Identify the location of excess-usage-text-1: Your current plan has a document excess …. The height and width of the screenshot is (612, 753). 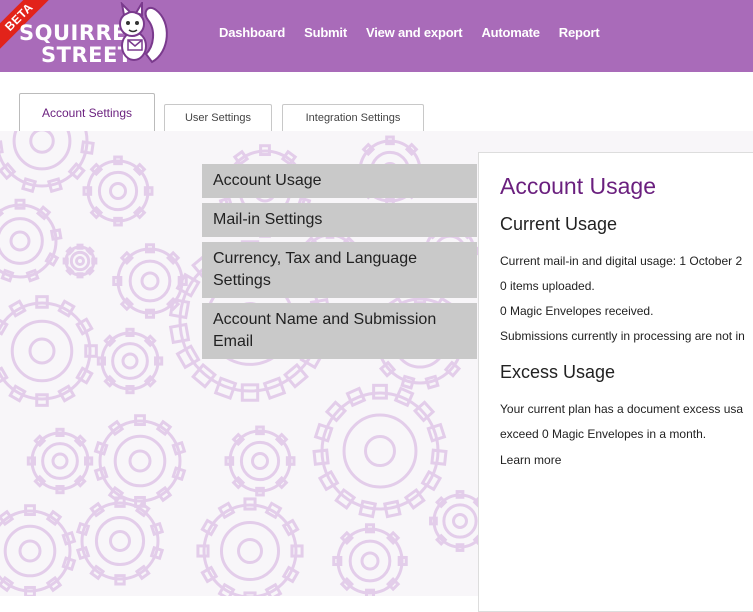
(622, 409).